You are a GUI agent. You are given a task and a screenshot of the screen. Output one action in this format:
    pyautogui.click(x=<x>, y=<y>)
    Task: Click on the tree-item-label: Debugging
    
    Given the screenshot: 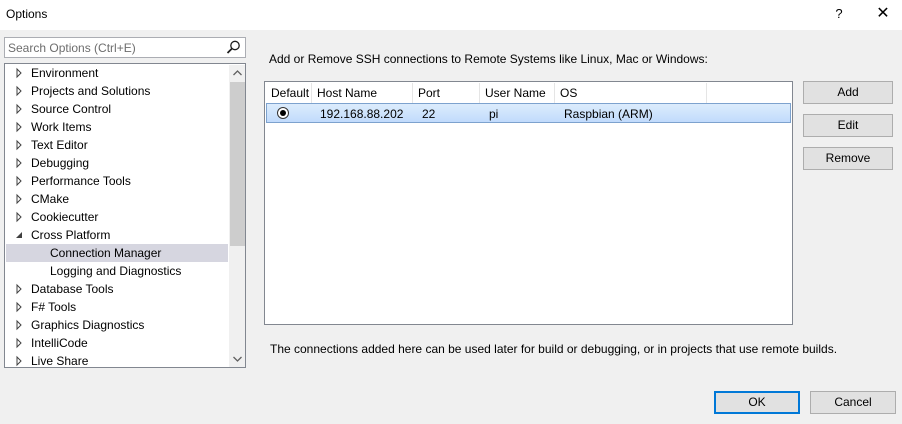 What is the action you would take?
    pyautogui.click(x=60, y=163)
    